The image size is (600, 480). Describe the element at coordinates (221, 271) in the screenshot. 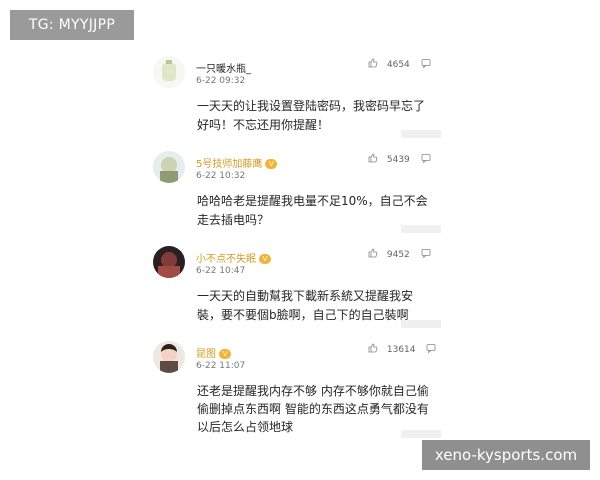

I see `timestamp: 6-22 10:47` at that location.